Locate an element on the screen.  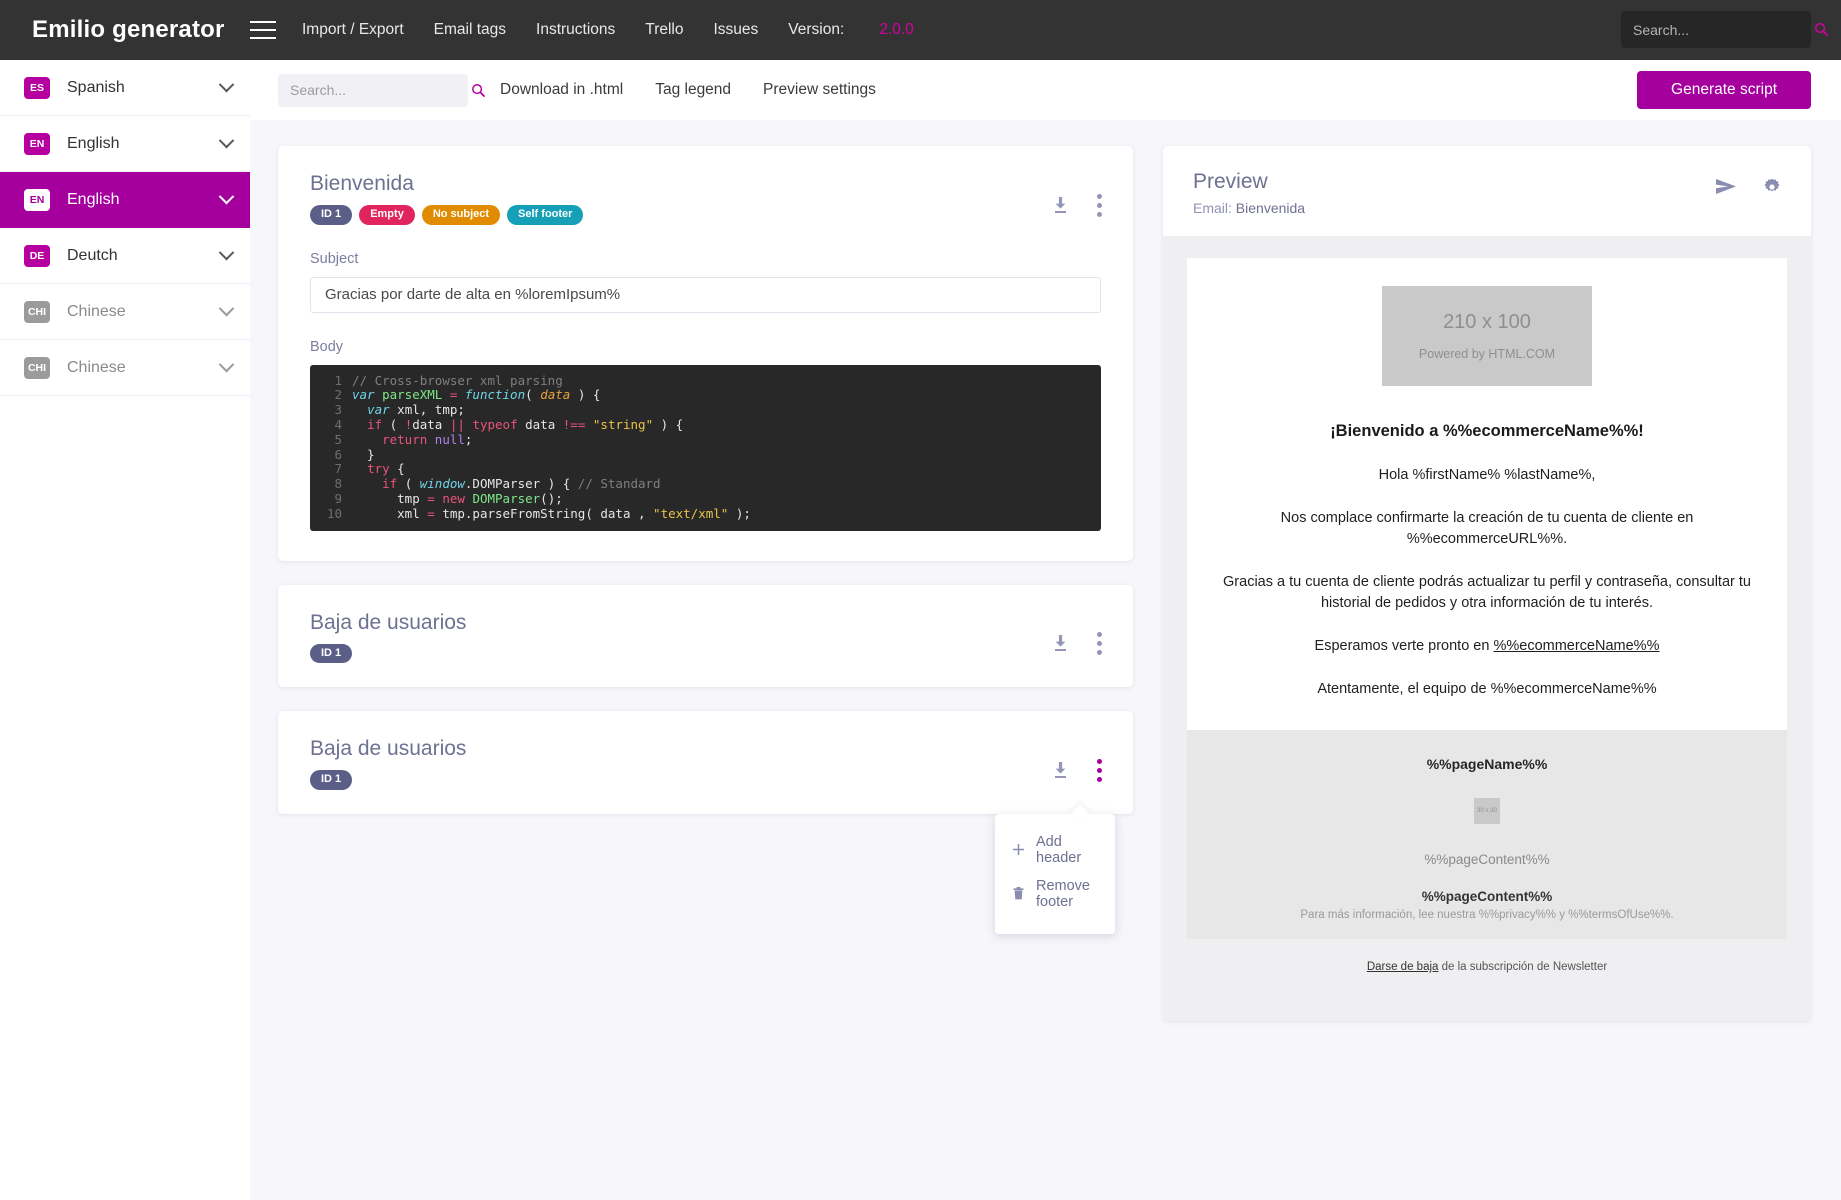
footer-page-content-1: %%pageContent%% is located at coordinates (1487, 860).